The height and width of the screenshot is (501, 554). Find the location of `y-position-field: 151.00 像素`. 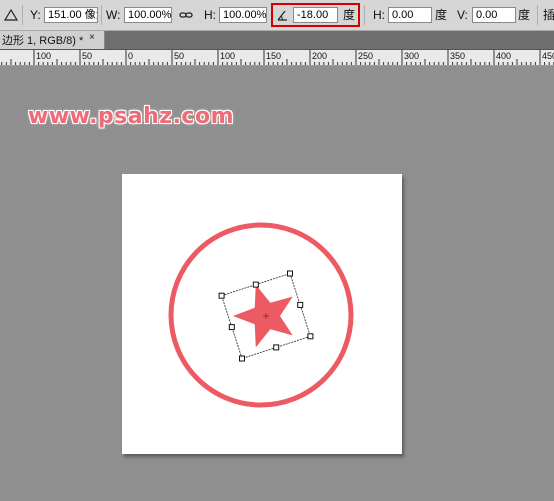

y-position-field: 151.00 像素 is located at coordinates (71, 15).